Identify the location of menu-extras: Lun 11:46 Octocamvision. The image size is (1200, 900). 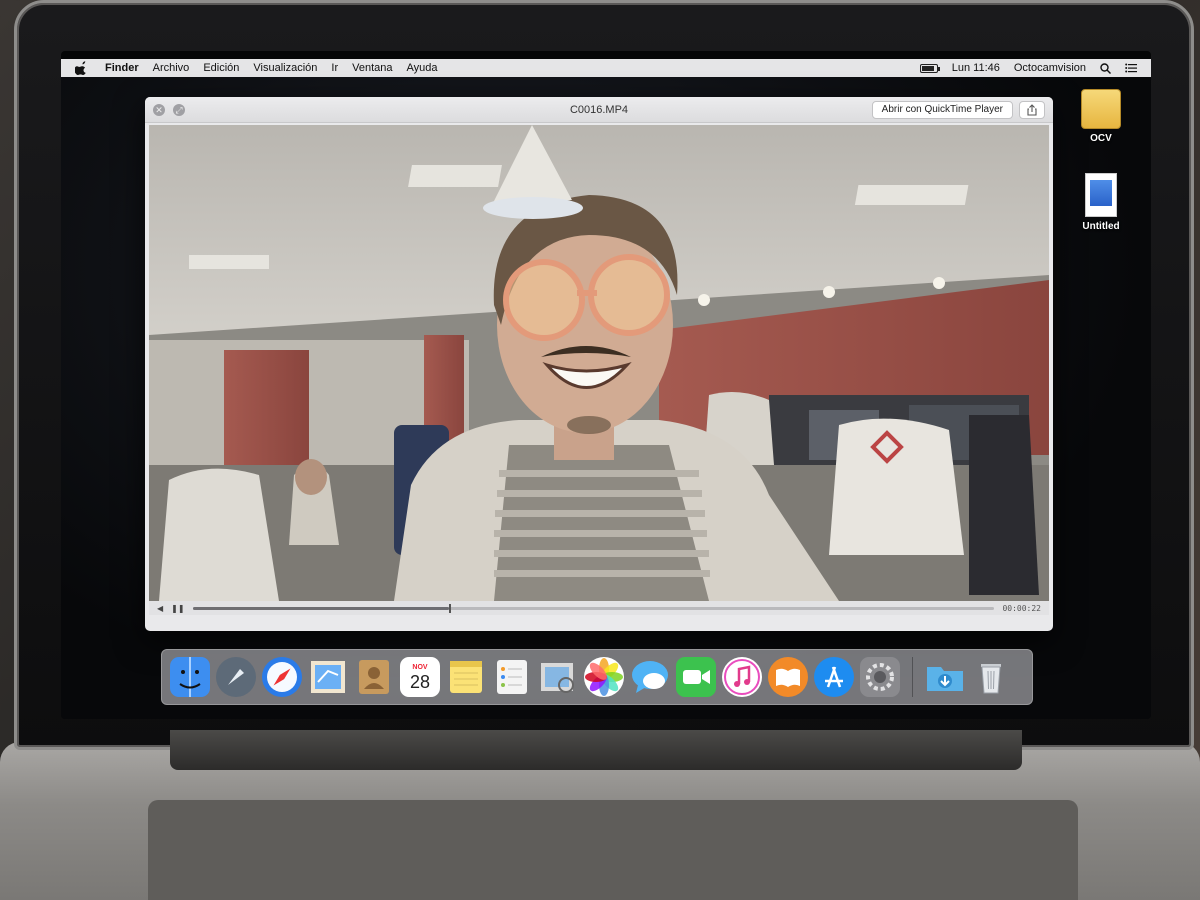
(1028, 68).